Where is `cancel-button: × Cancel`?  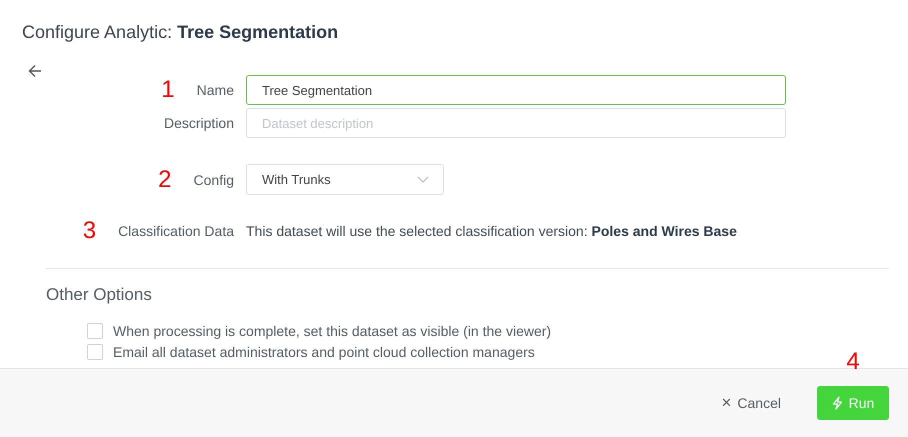
cancel-button: × Cancel is located at coordinates (751, 403).